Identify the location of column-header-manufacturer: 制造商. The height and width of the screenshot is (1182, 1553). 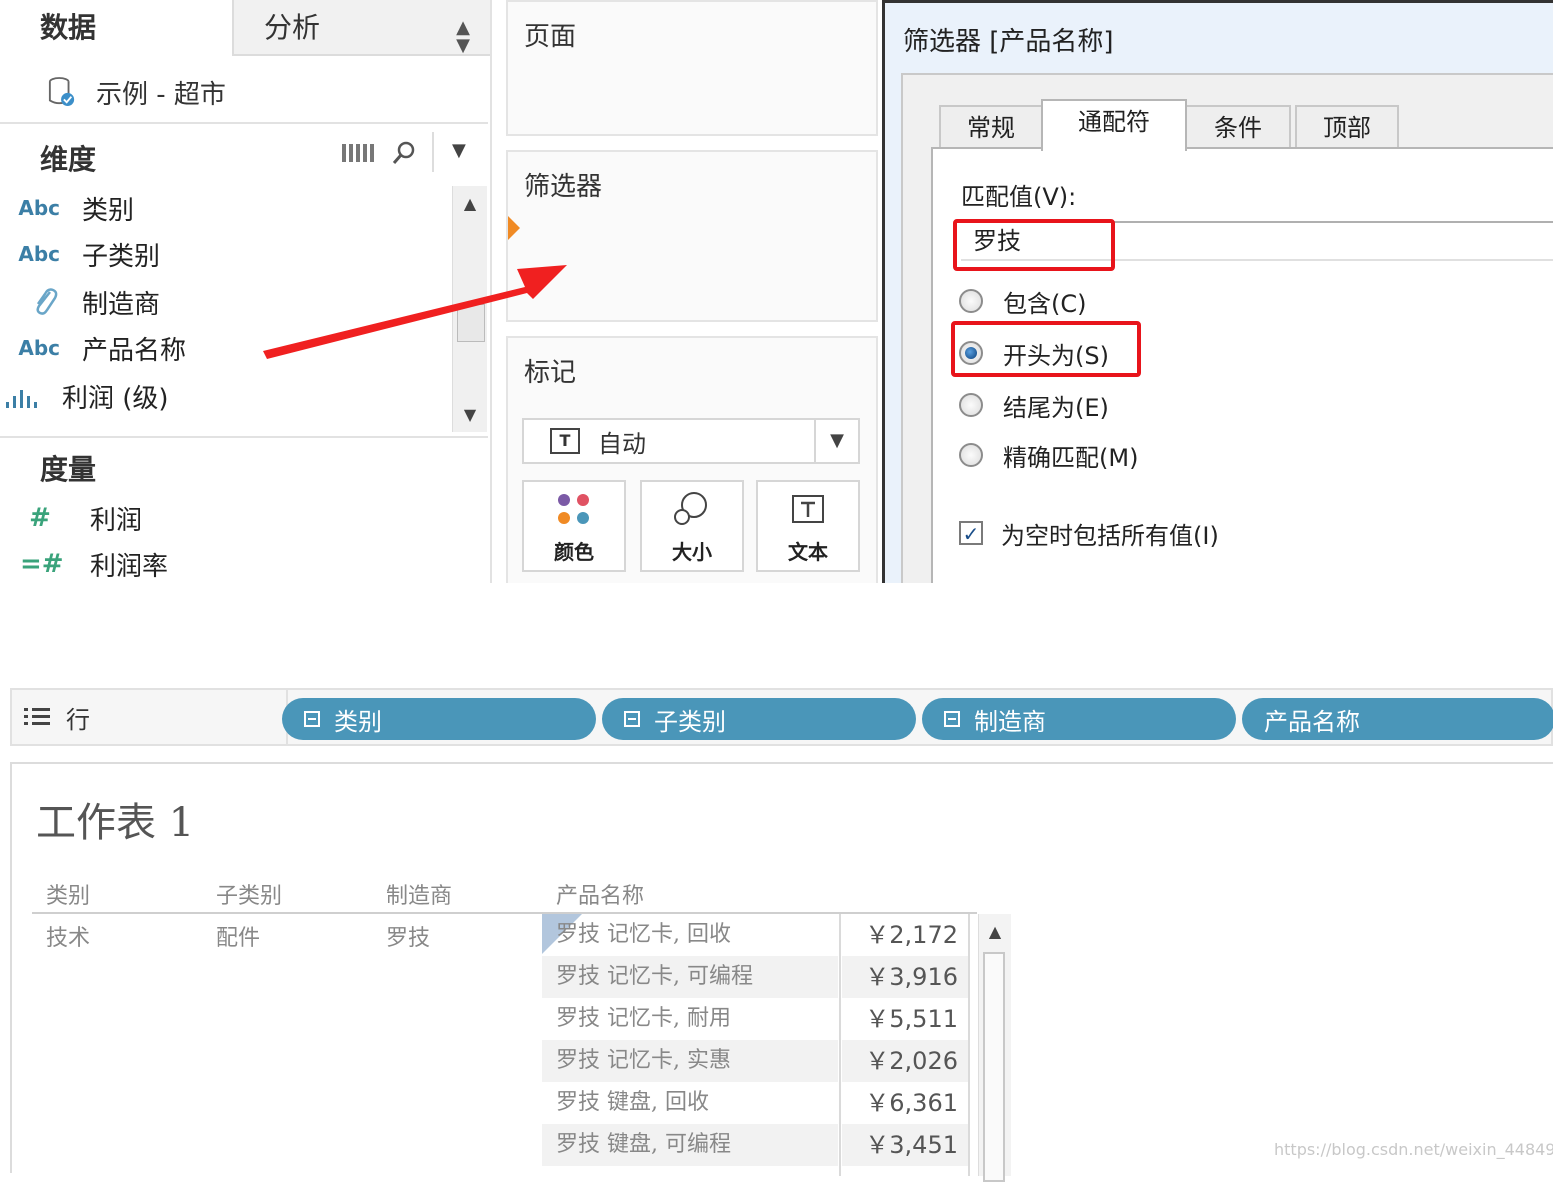
(419, 894).